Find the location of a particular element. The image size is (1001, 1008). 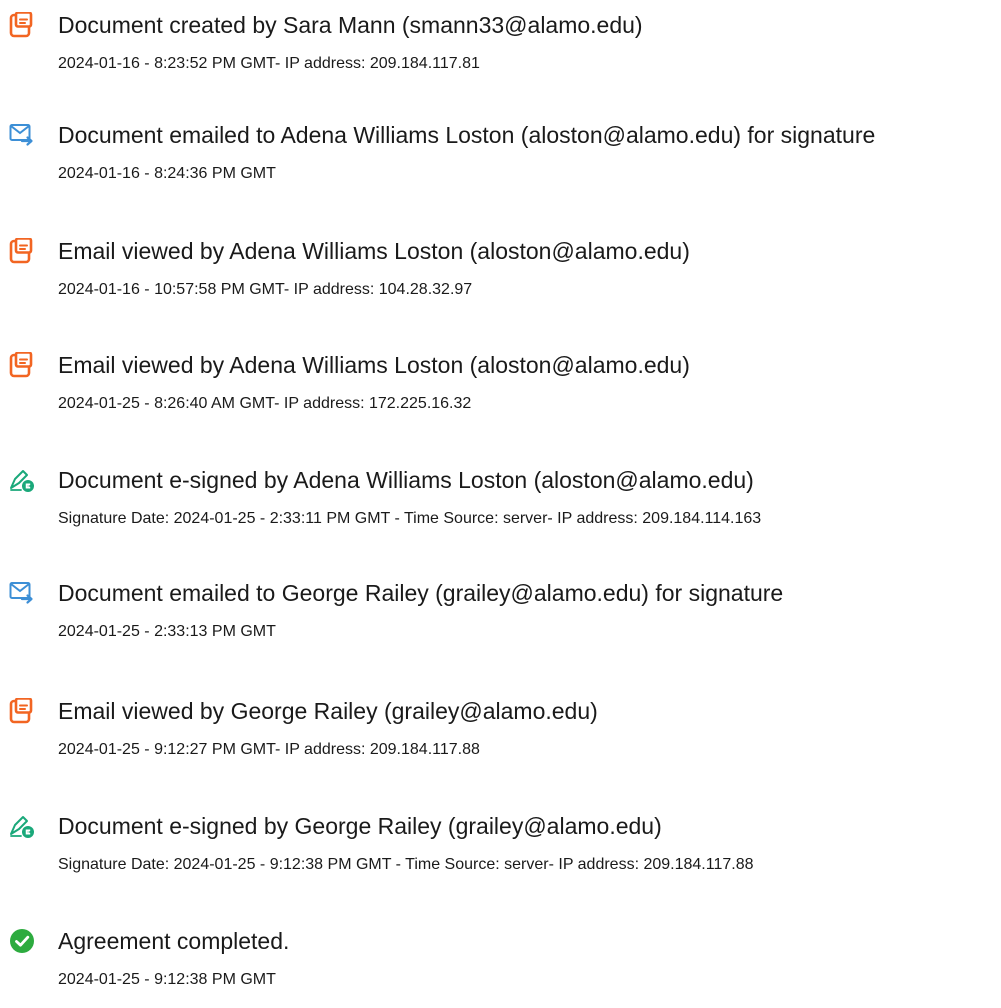

event-timestamp: 2024-01-25 - 9:12:38 PM GMT is located at coordinates (167, 979).